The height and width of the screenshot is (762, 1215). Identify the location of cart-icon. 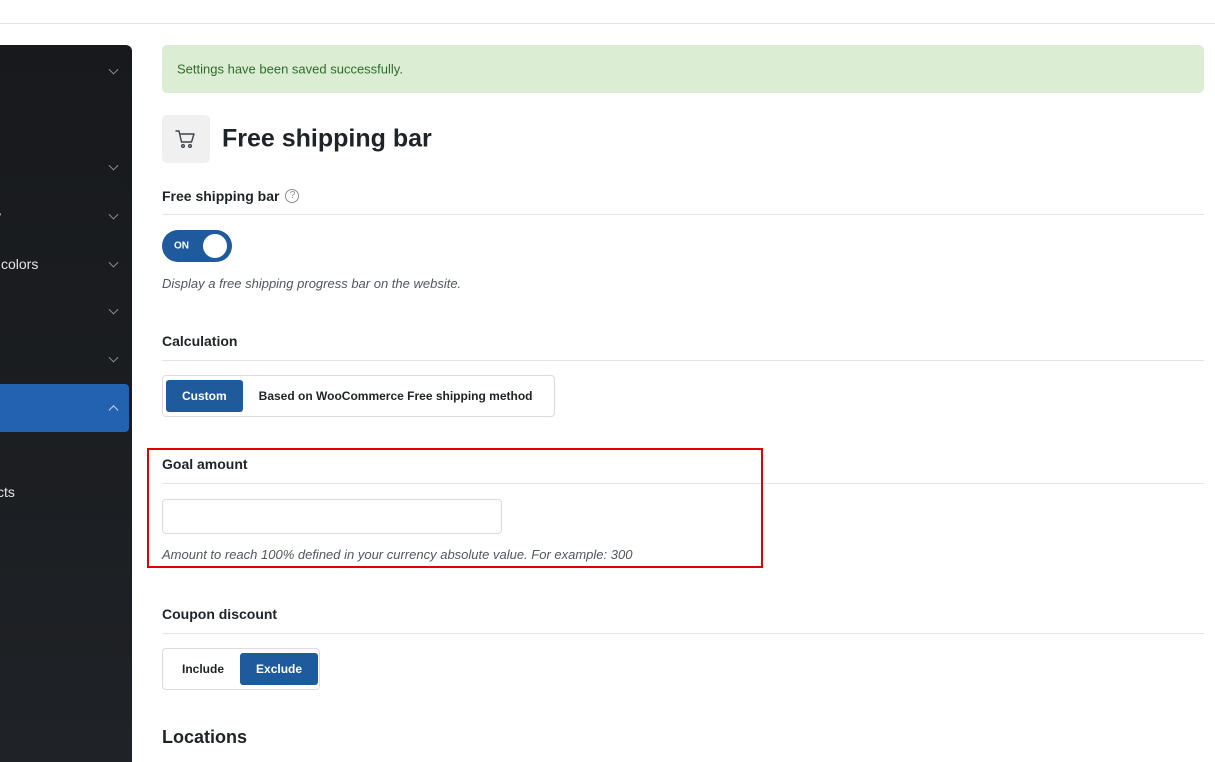
(186, 139).